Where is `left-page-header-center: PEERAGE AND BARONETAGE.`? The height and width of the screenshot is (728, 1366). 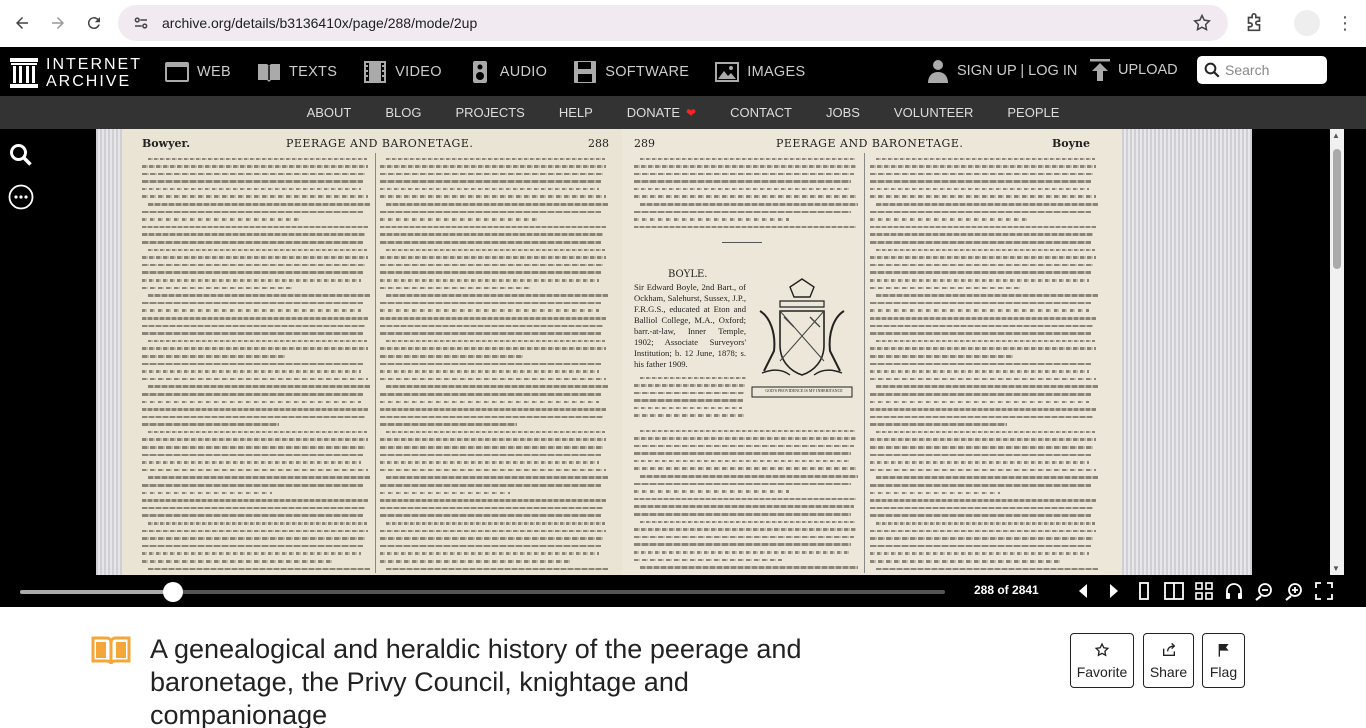 left-page-header-center: PEERAGE AND BARONETAGE. is located at coordinates (380, 143).